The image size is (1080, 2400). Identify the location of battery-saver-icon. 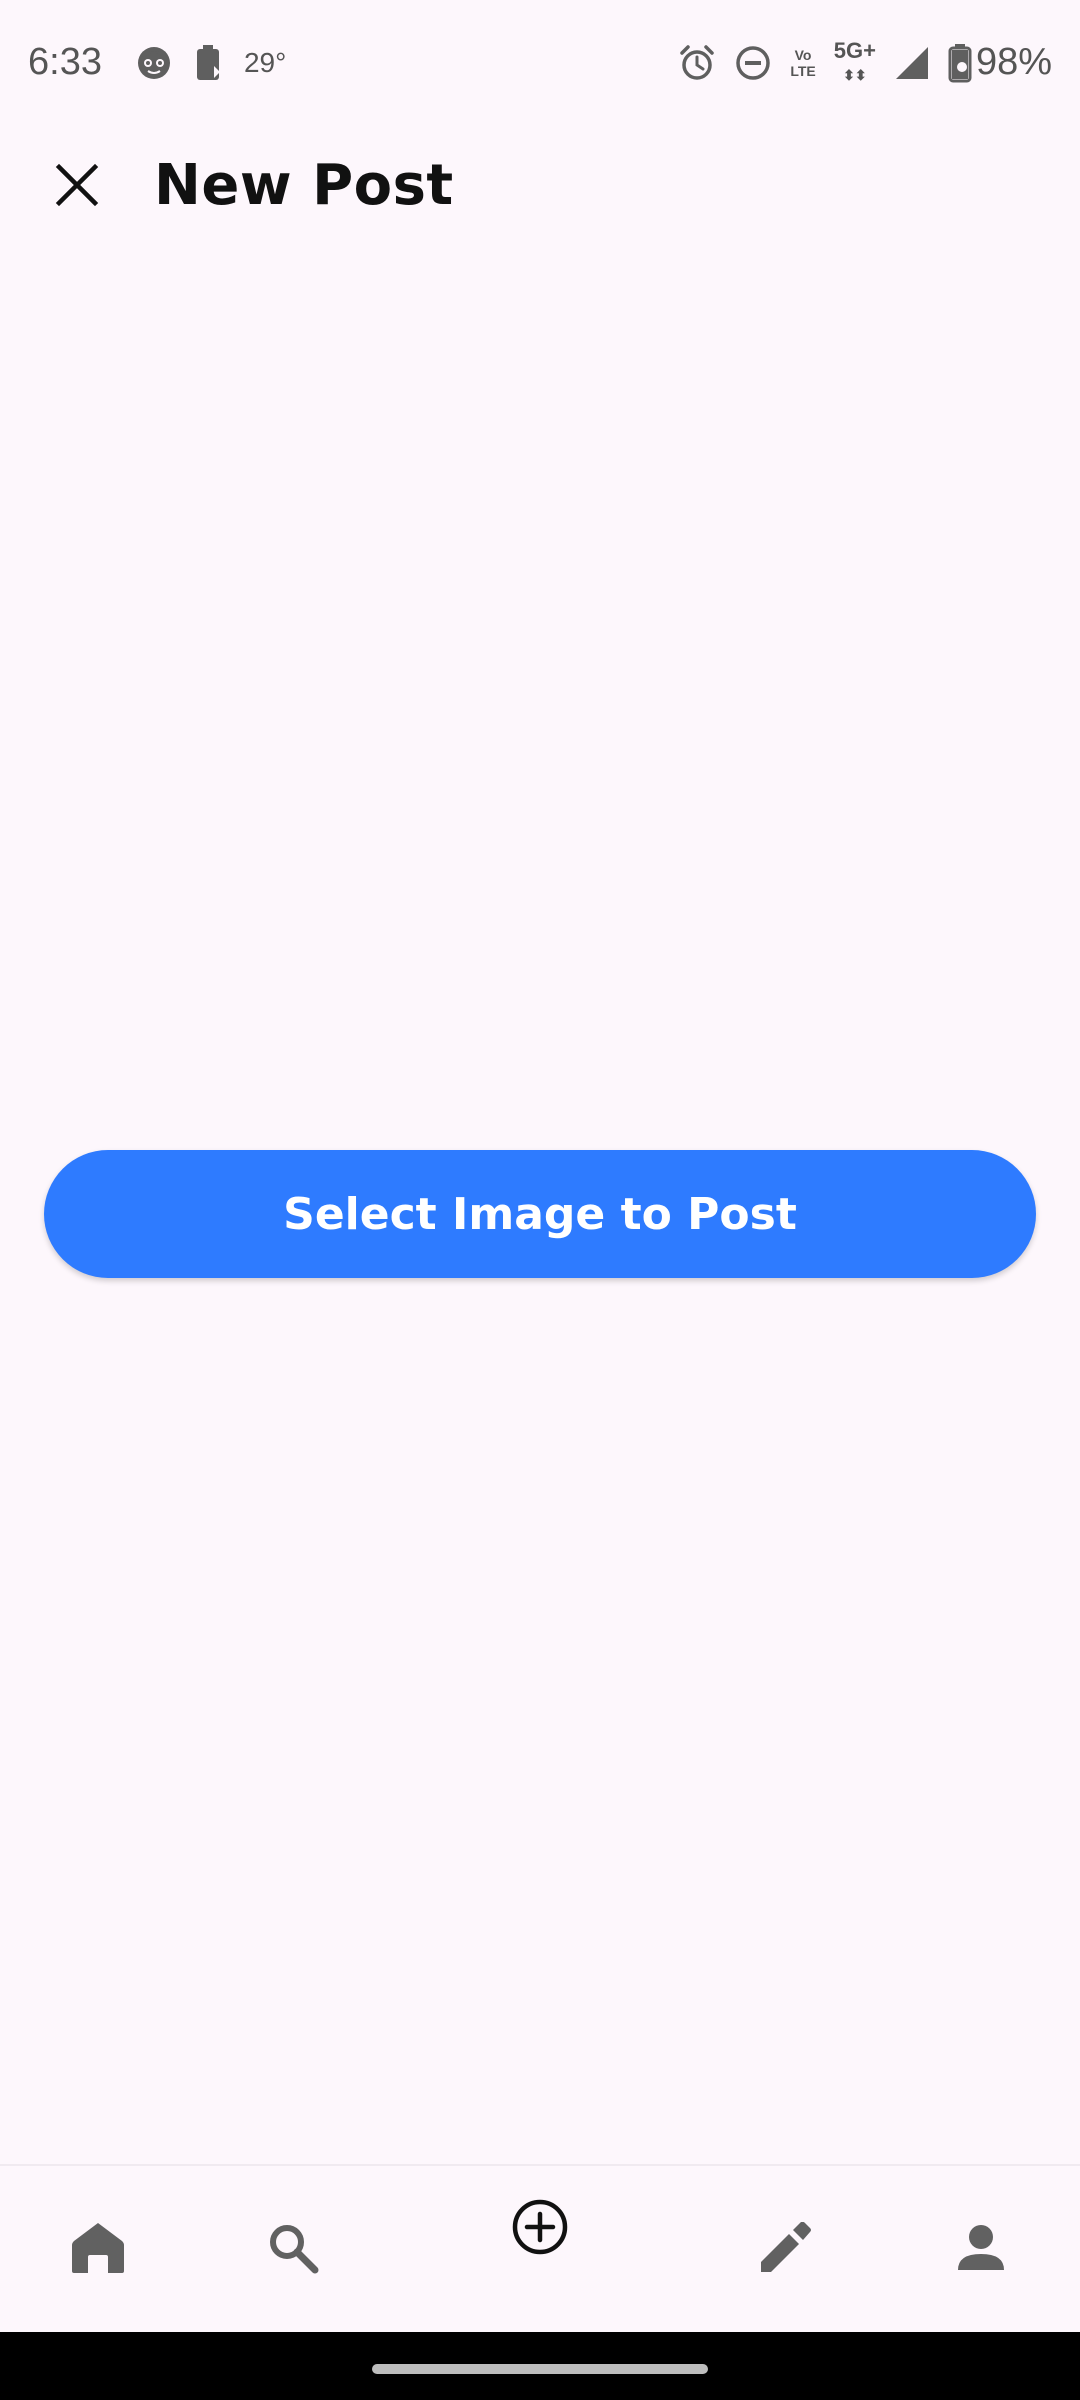
(208, 63).